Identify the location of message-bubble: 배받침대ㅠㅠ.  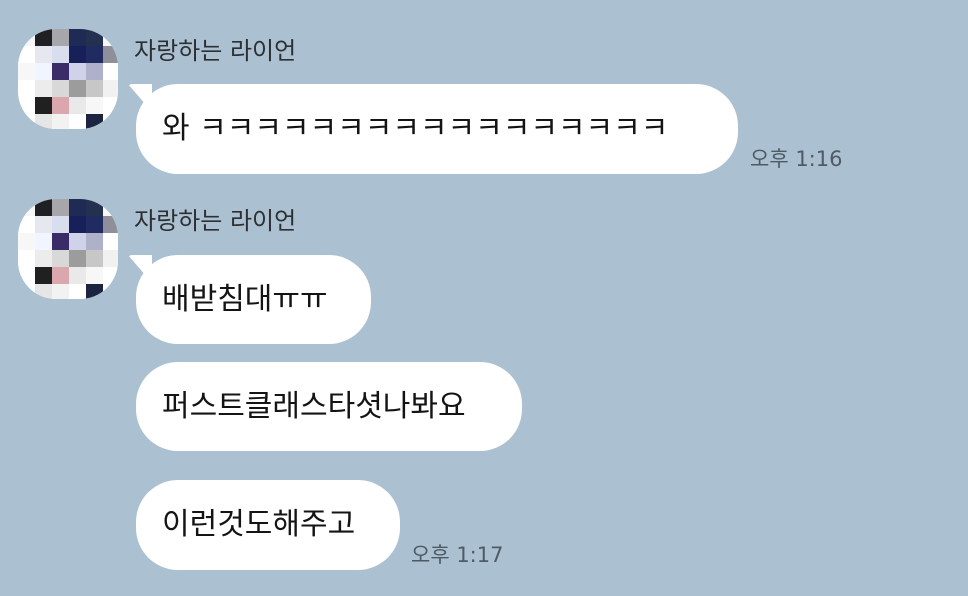
(253, 299).